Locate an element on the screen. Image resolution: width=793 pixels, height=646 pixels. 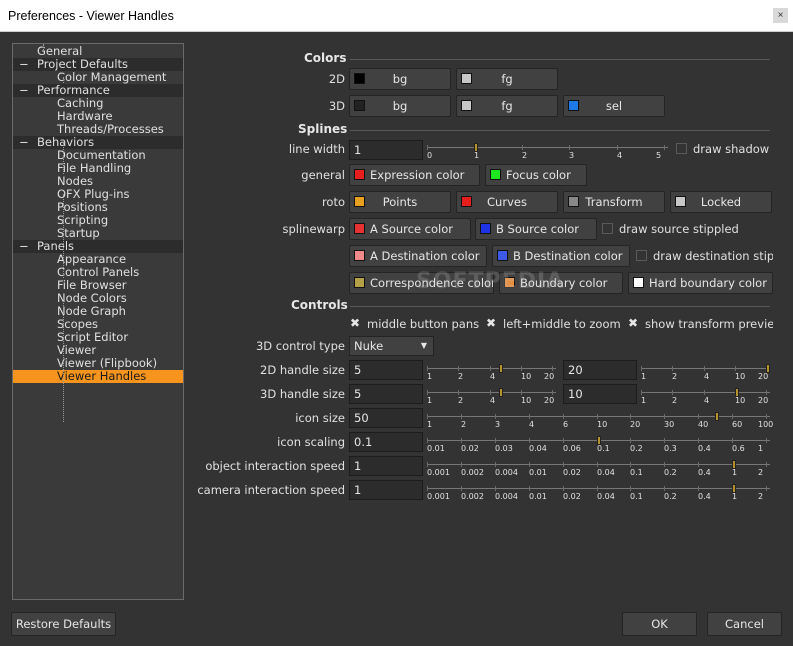
icon-scaling-field: 0.1 is located at coordinates (386, 442).